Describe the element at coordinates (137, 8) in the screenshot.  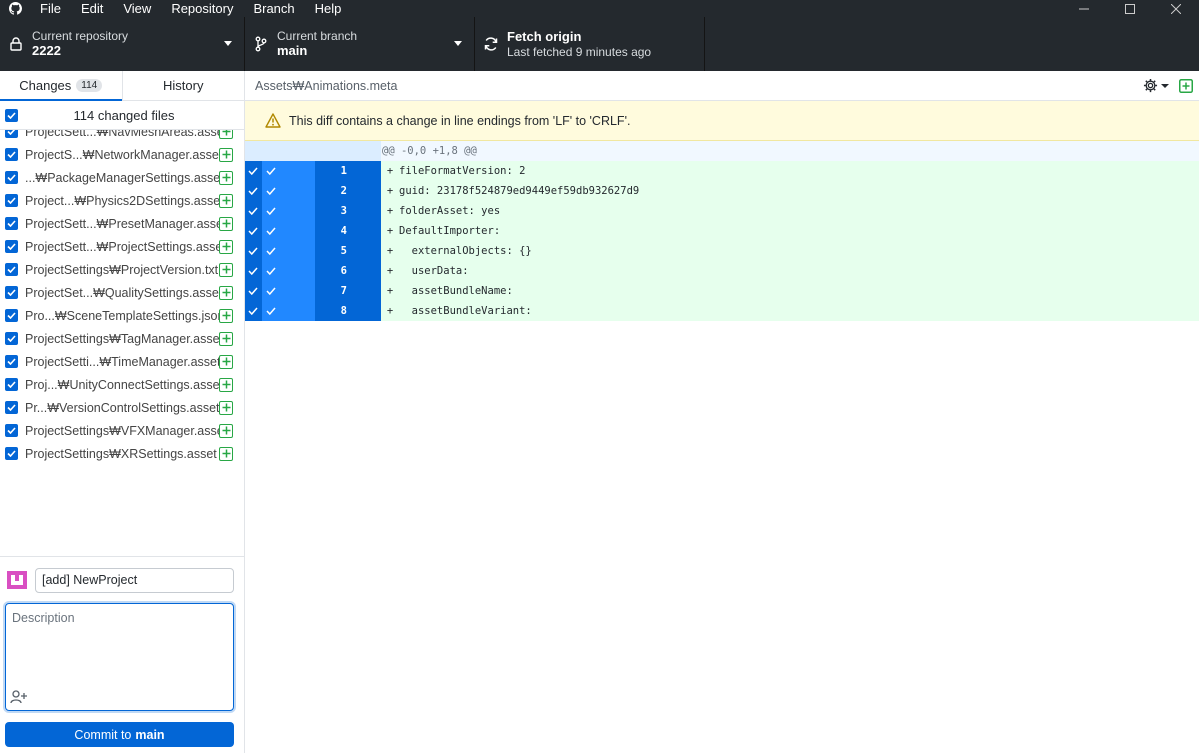
I see `menu-view: View` at that location.